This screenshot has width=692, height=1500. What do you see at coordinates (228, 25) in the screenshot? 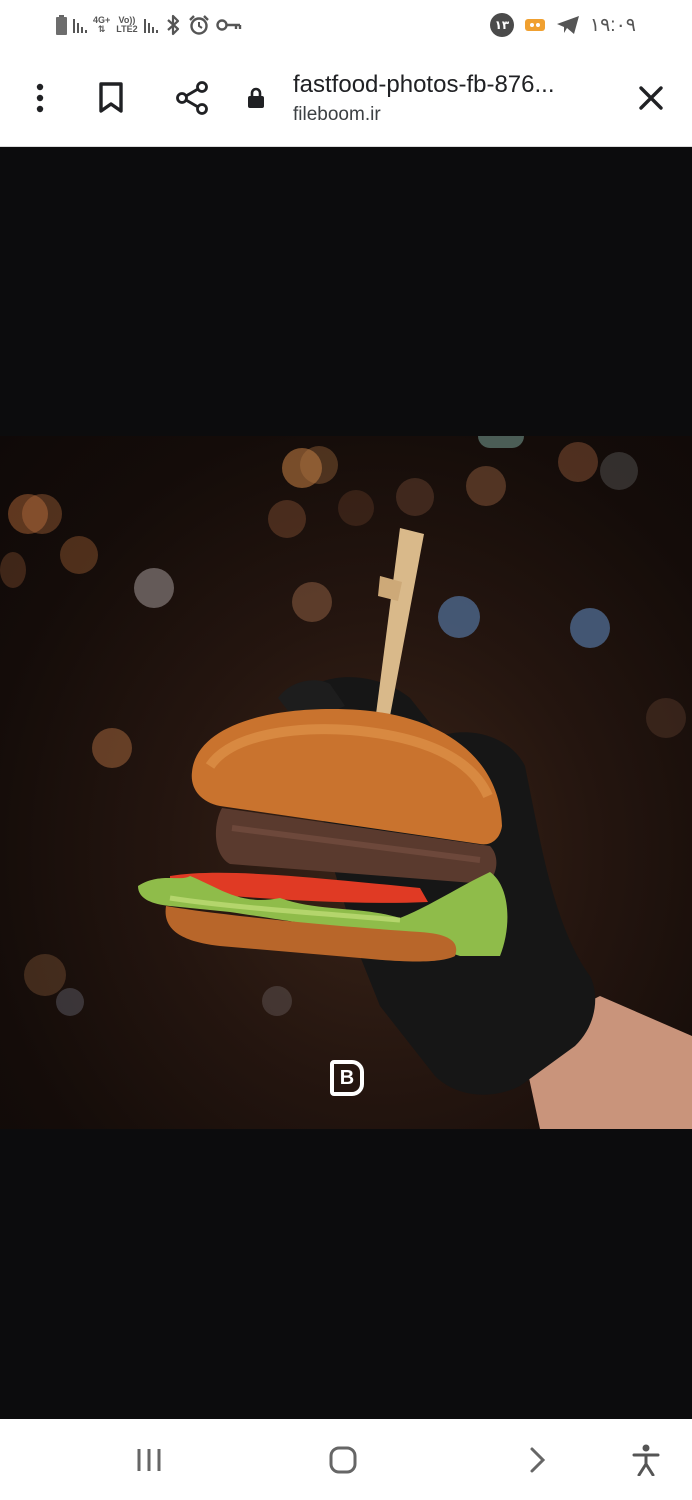
I see `vpn-key-icon` at bounding box center [228, 25].